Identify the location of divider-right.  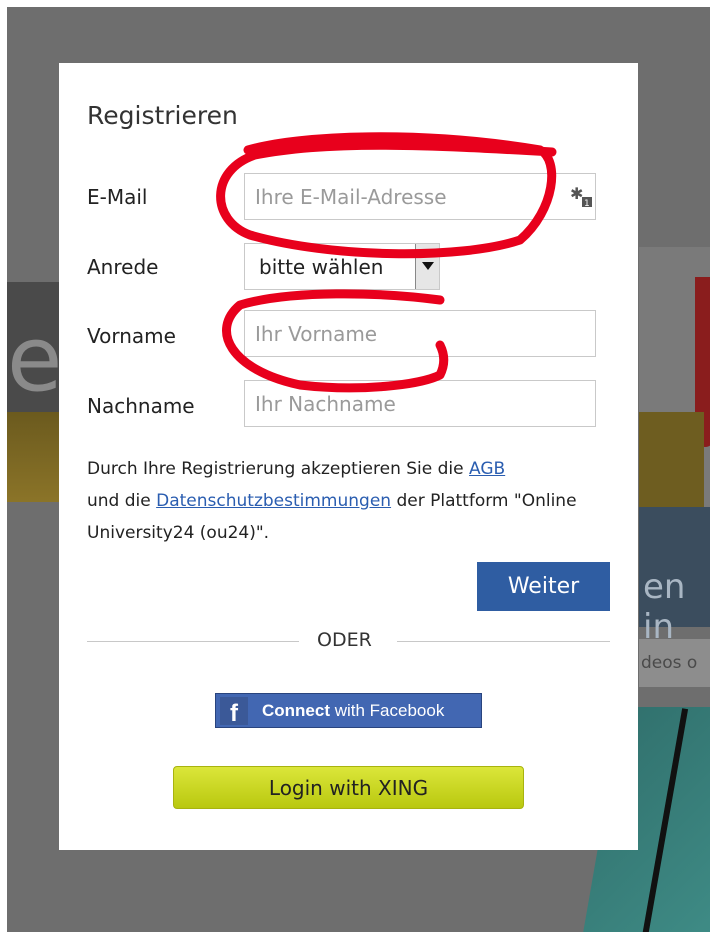
(503, 641).